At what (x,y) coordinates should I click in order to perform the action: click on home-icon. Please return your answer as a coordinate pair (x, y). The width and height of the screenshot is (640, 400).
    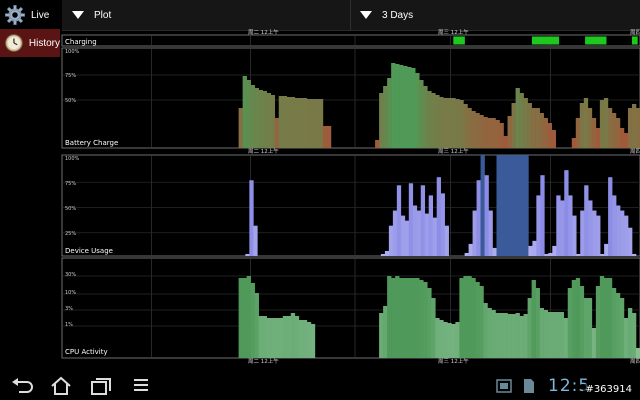
    Looking at the image, I should click on (61, 386).